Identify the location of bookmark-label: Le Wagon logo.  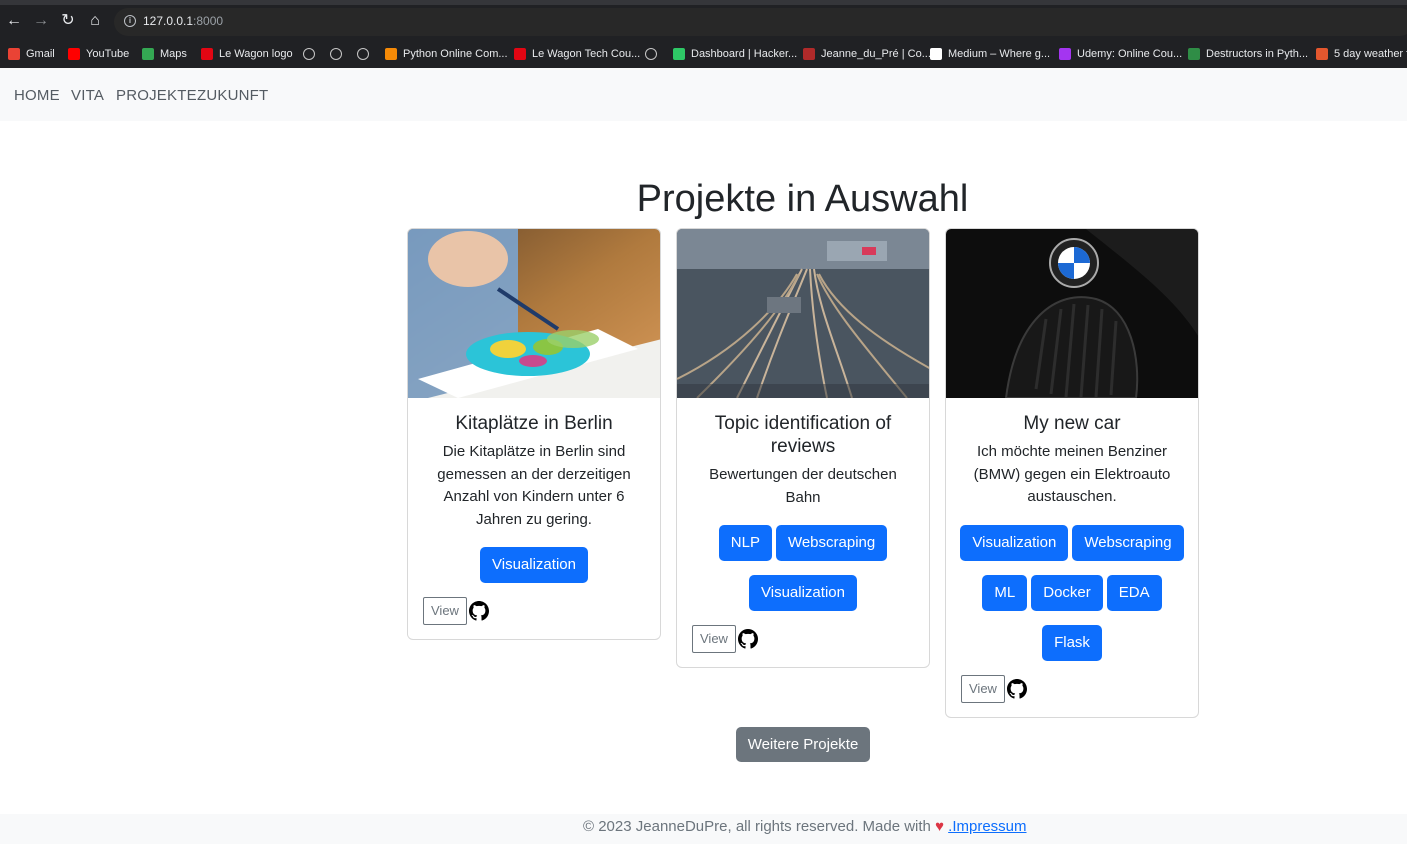
(256, 54).